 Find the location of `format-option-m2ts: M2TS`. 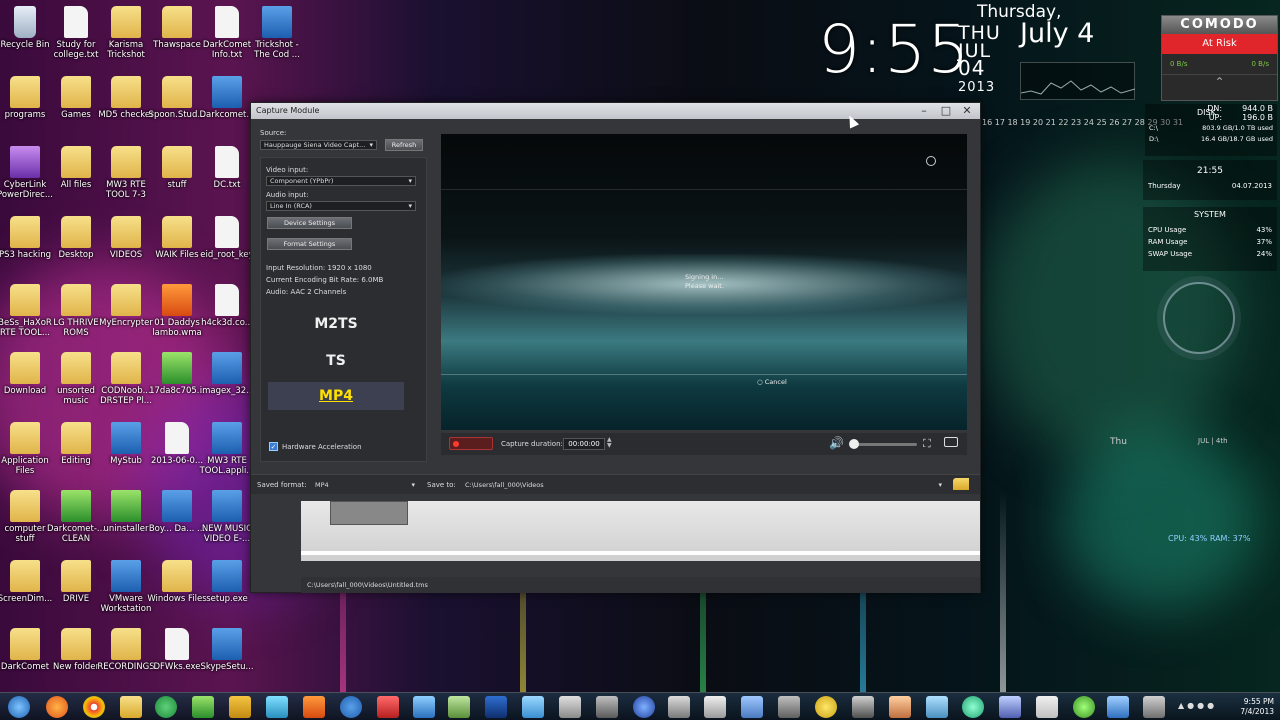

format-option-m2ts: M2TS is located at coordinates (336, 324).